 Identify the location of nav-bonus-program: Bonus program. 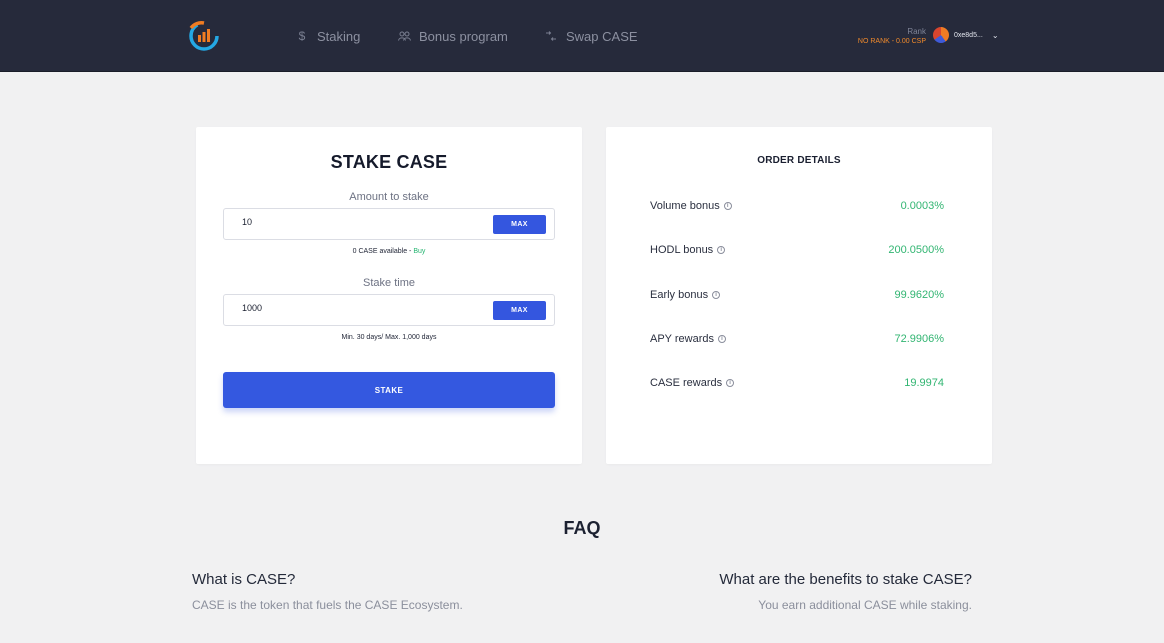
(452, 36).